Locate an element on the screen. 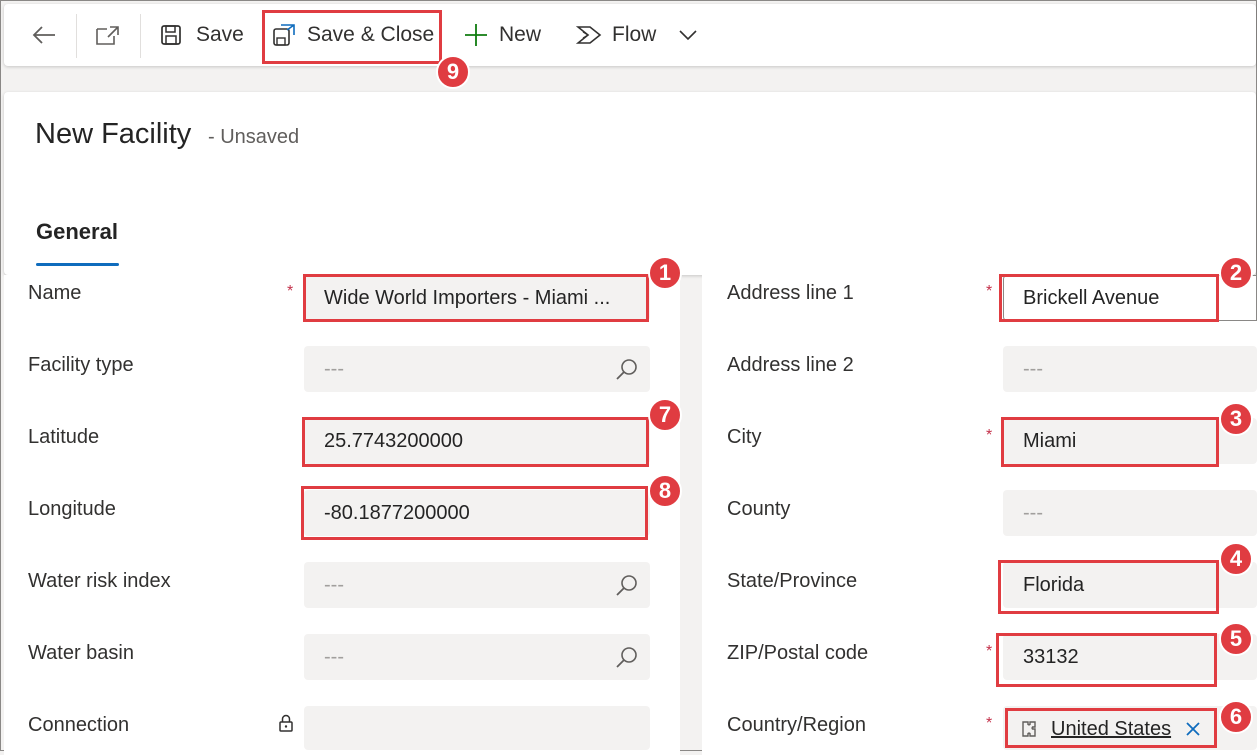  facility-type-placeholder: --- is located at coordinates (334, 369).